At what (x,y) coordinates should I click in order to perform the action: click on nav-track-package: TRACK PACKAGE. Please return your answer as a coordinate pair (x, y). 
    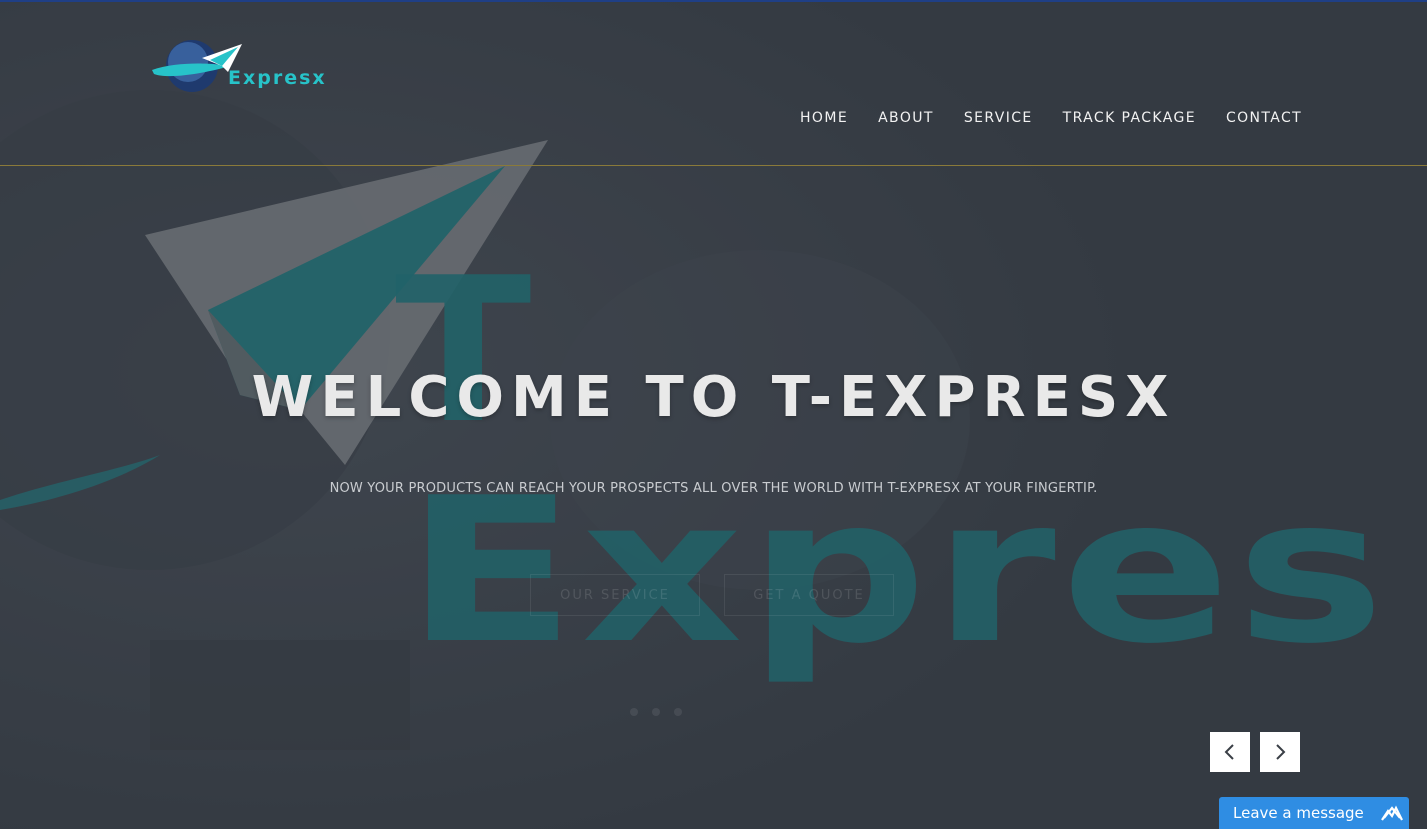
    Looking at the image, I should click on (1129, 118).